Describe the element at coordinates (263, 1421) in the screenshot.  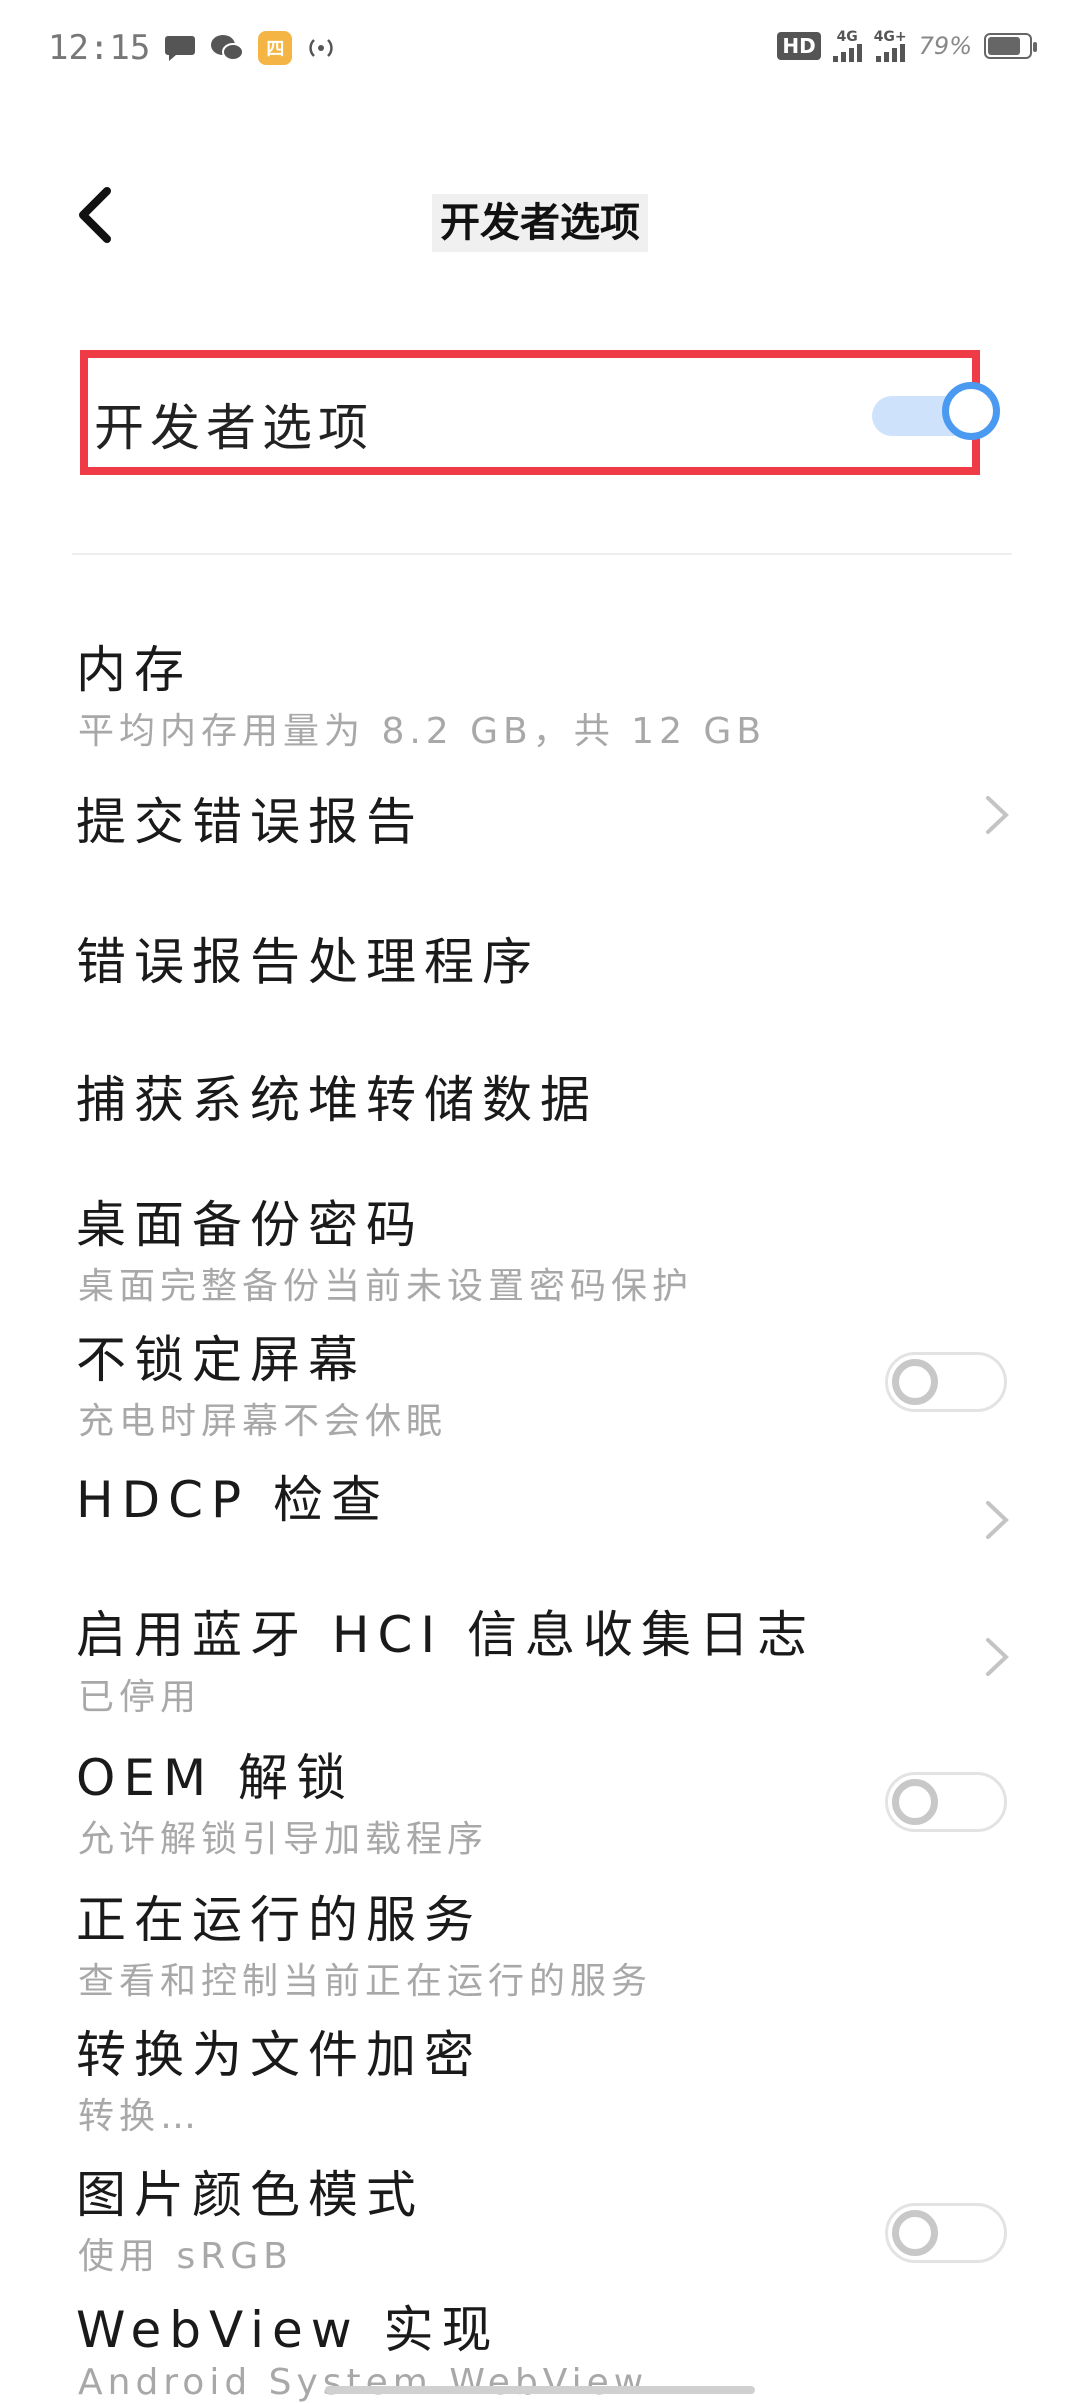
I see `setting-summary: 充电时屏幕不会休眠` at that location.